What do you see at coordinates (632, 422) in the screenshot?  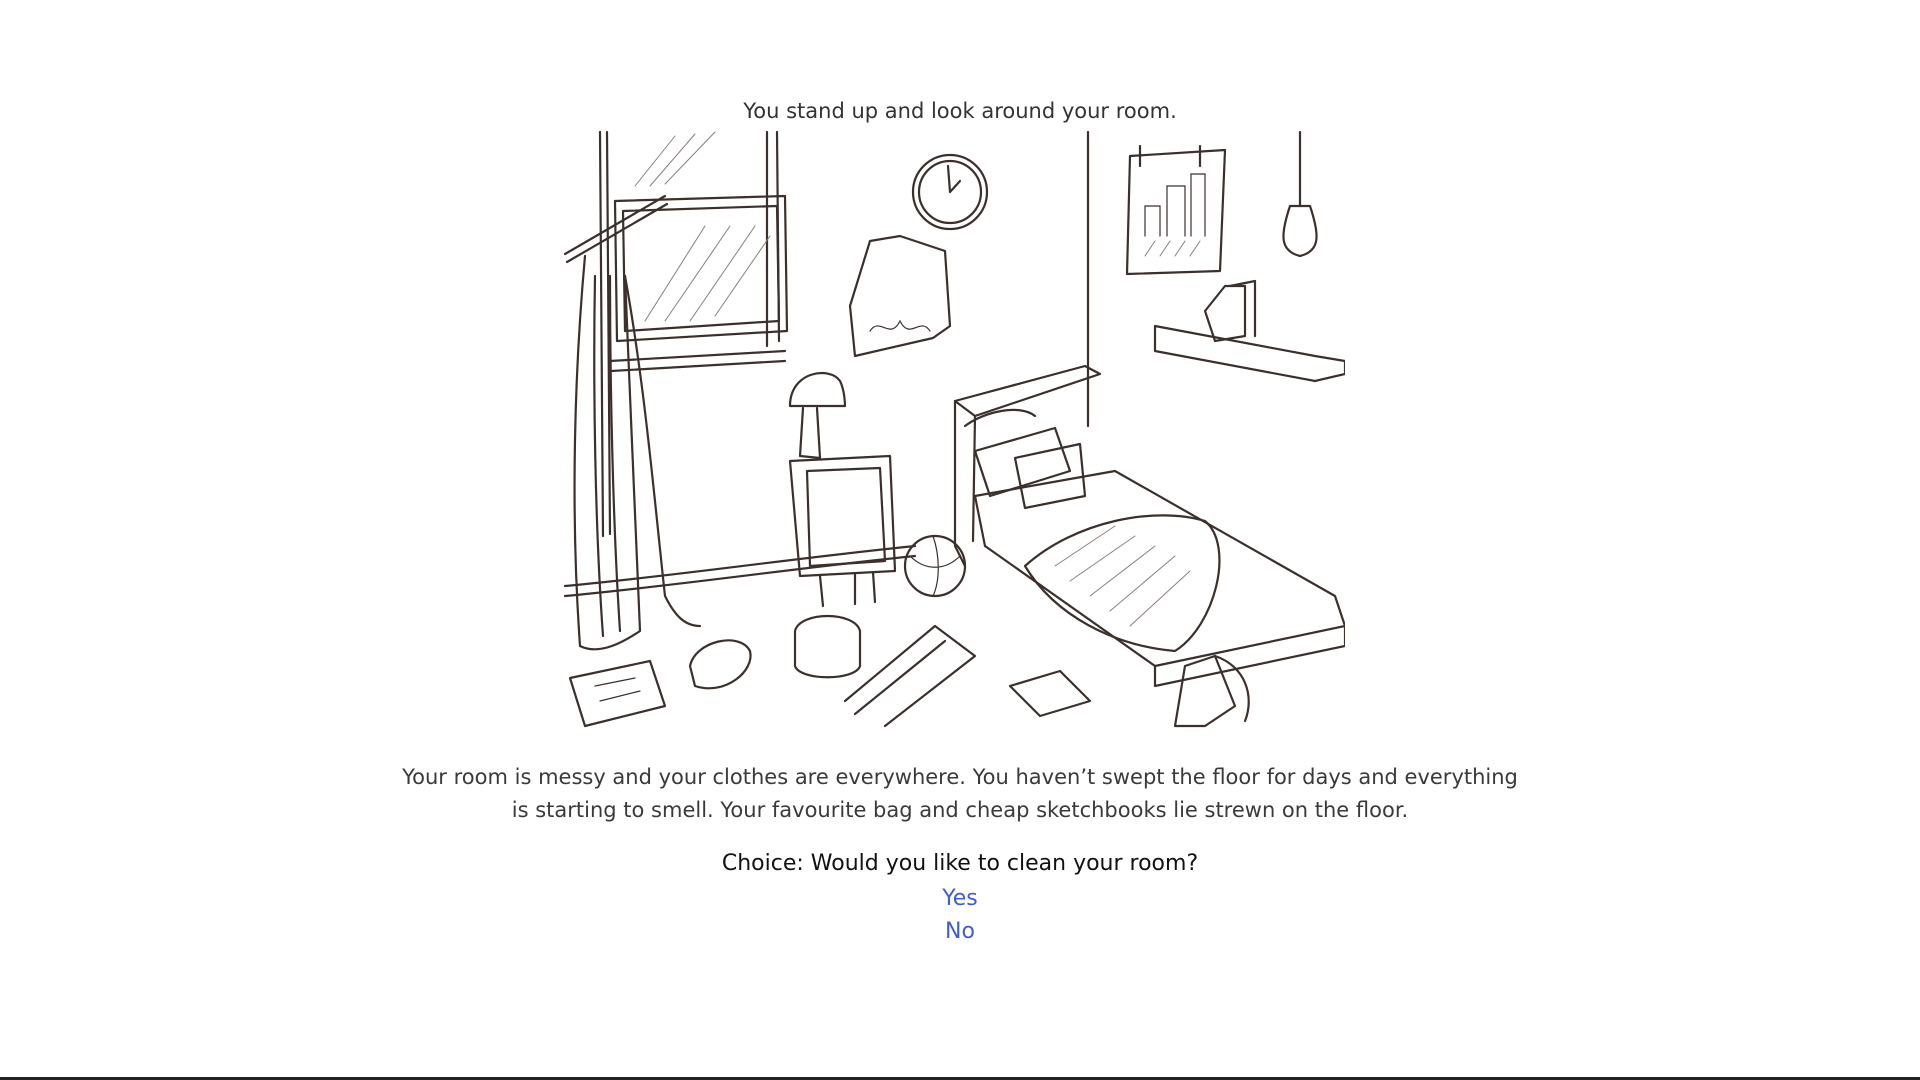 I see `curtain` at bounding box center [632, 422].